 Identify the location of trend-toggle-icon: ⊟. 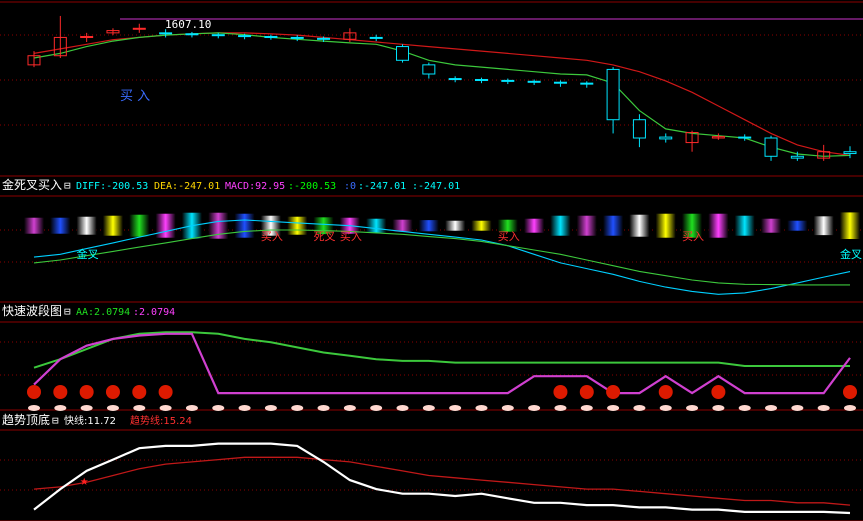
(55, 420).